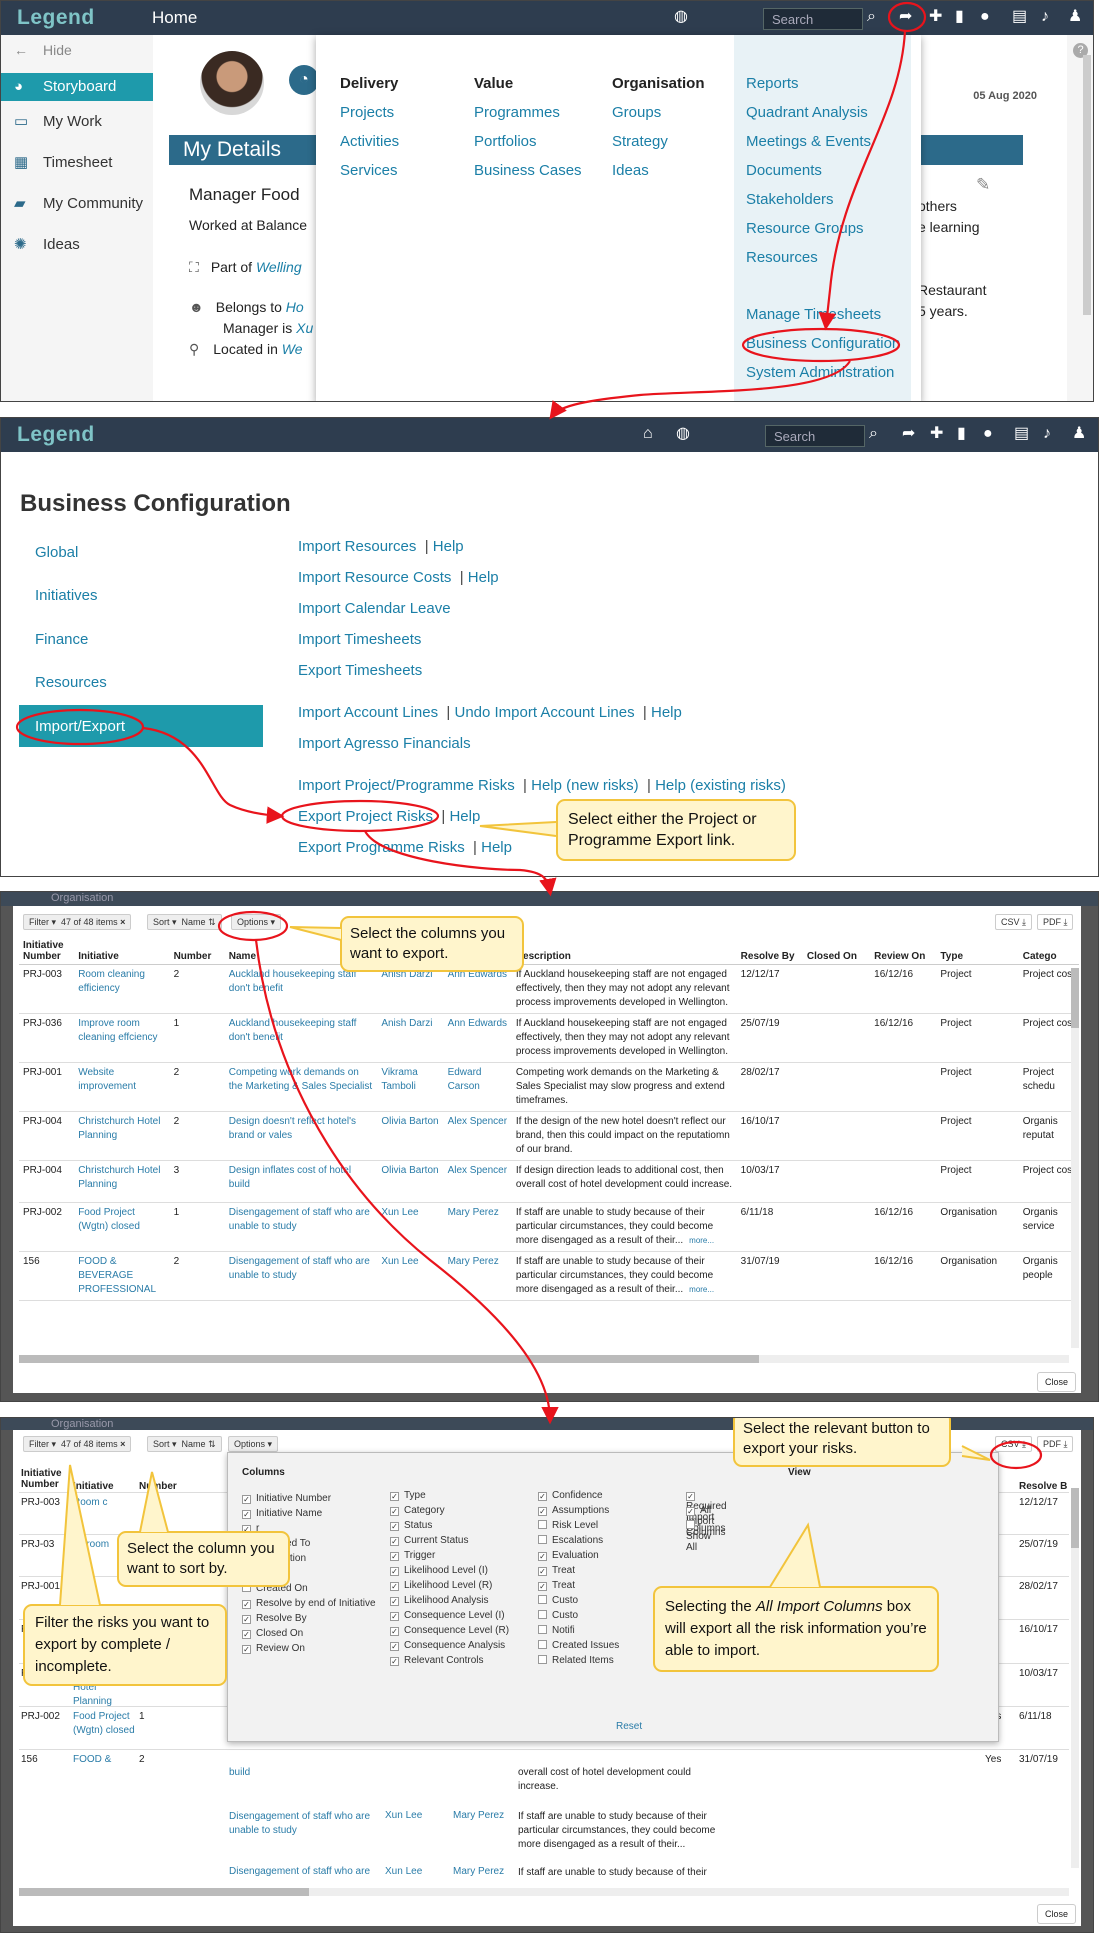 Image resolution: width=1099 pixels, height=1933 pixels. Describe the element at coordinates (478, 1815) in the screenshot. I see `cell-person: Mary Perez` at that location.